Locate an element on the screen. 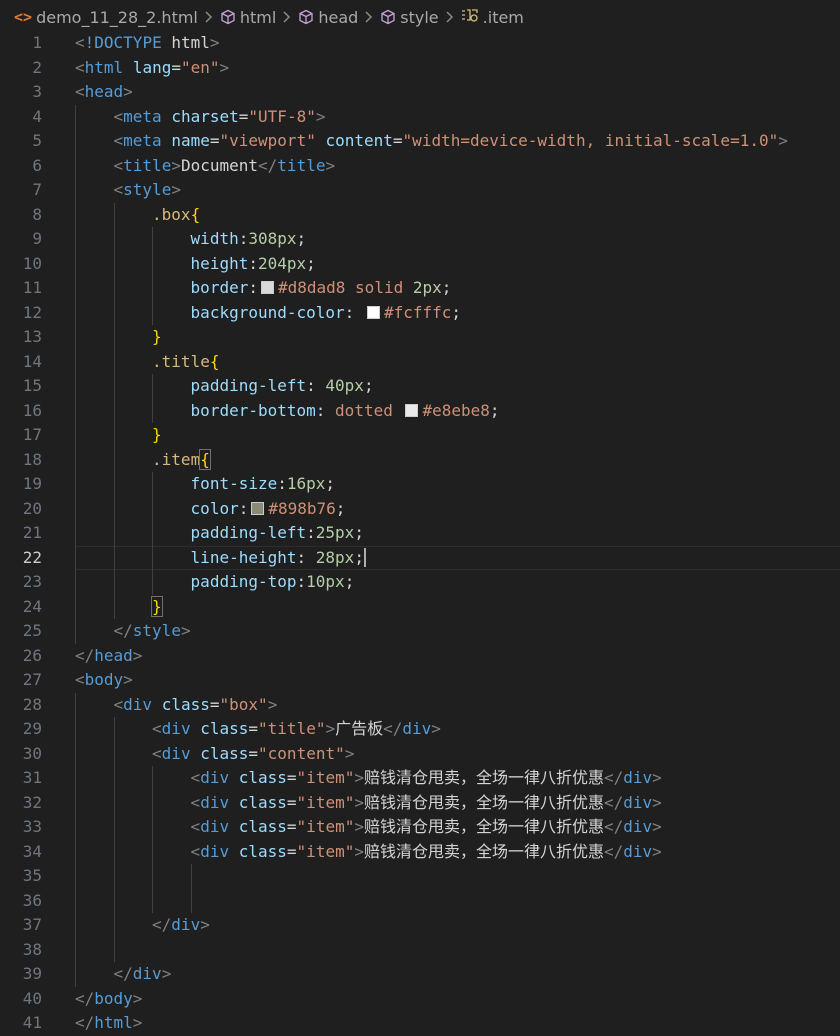 Image resolution: width=840 pixels, height=1036 pixels. code-line: 16 border-bottom: dotted #e8ebe8; is located at coordinates (420, 410).